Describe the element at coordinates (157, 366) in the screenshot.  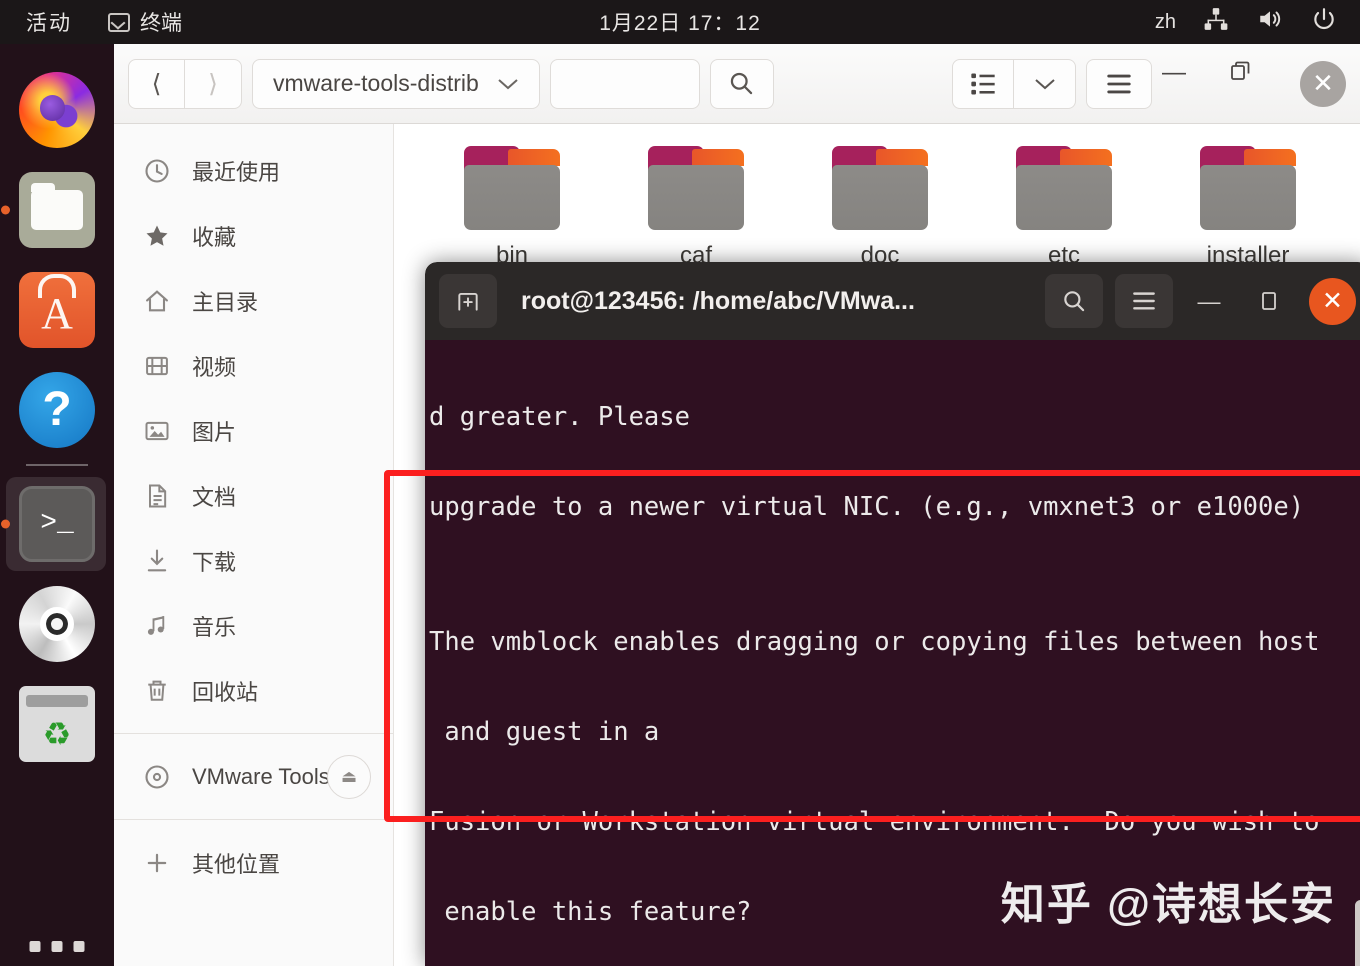
I see `video-icon` at that location.